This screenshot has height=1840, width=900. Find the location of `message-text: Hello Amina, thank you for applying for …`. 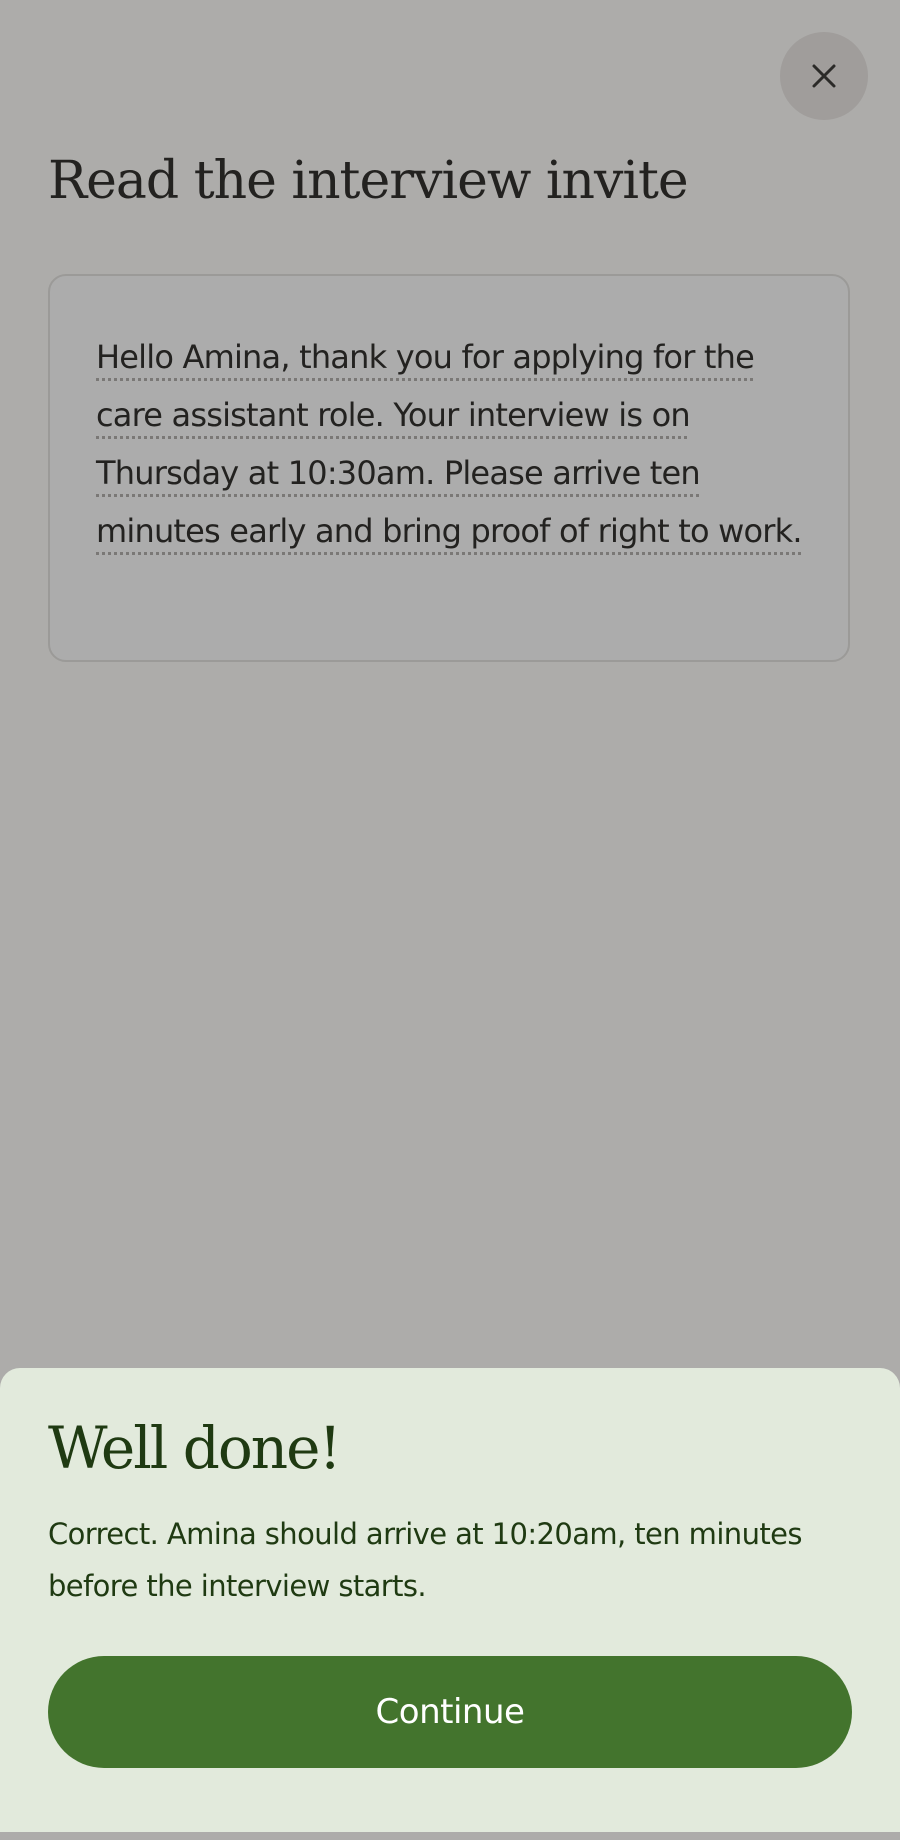

message-text: Hello Amina, thank you for applying for … is located at coordinates (449, 444).